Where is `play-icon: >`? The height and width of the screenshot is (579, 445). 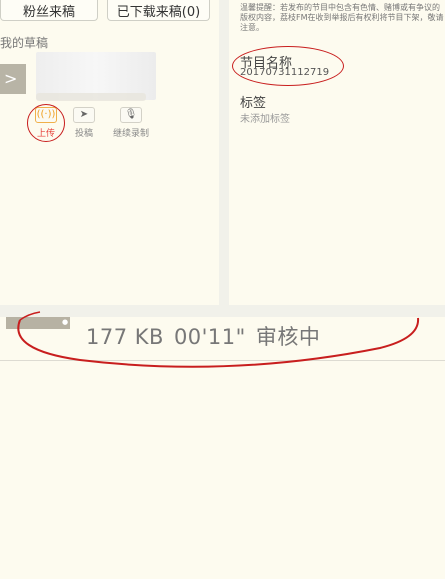 play-icon: > is located at coordinates (11, 78).